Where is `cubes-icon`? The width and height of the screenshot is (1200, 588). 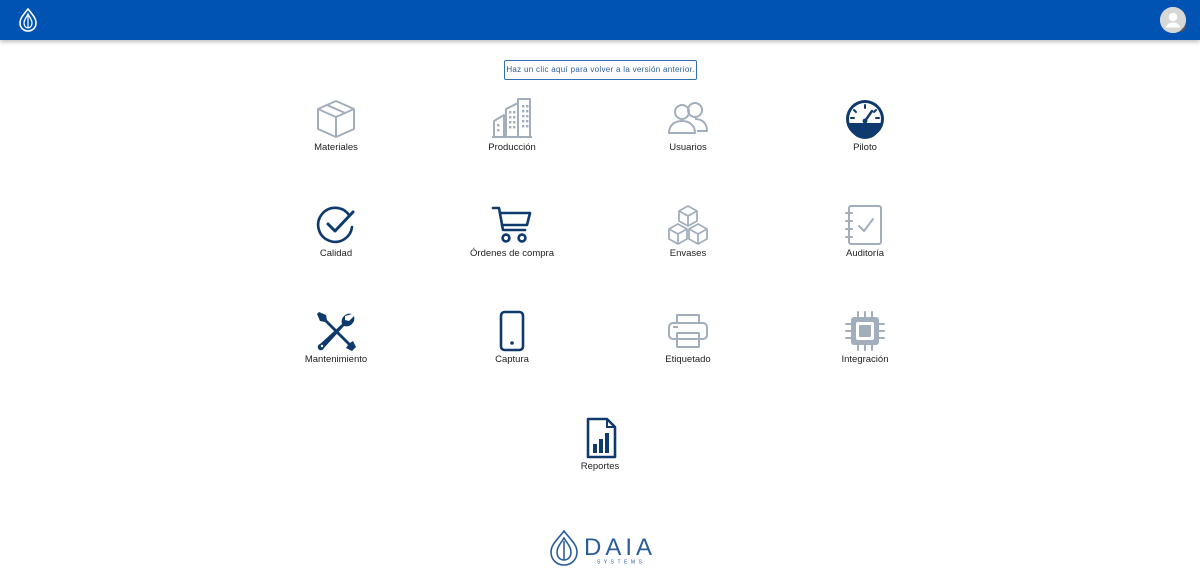
cubes-icon is located at coordinates (688, 225).